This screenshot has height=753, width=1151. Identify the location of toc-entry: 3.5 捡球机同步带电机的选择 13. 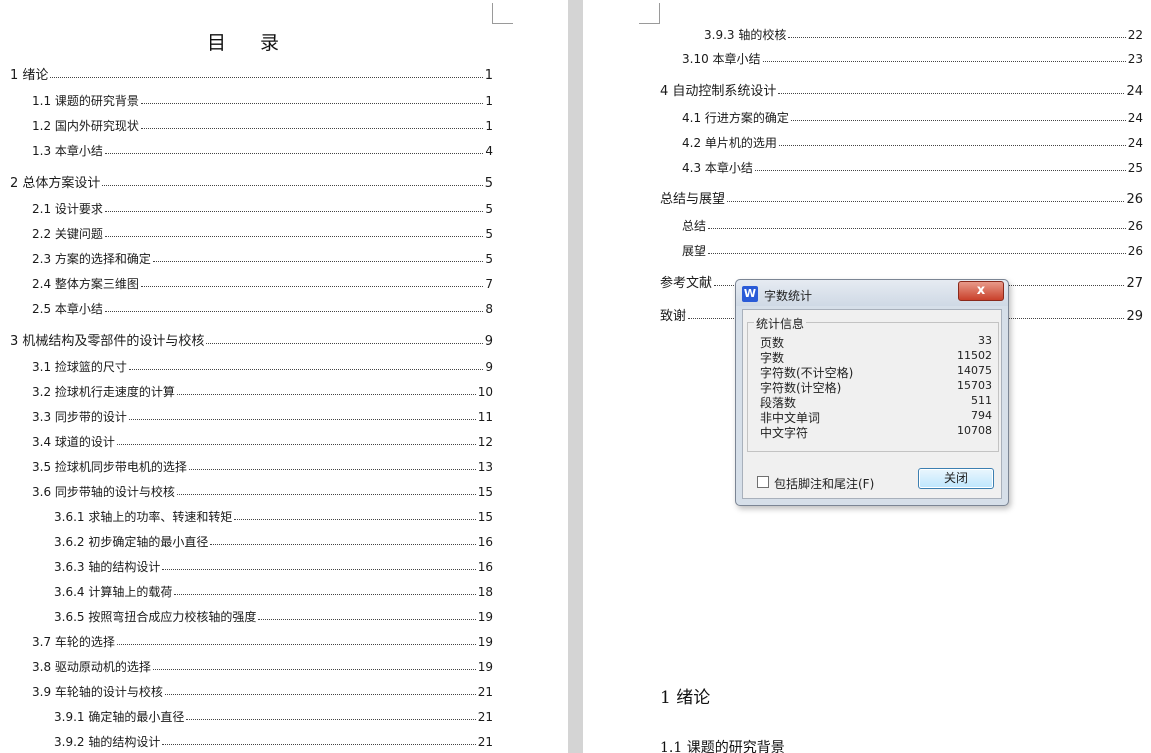
(262, 466).